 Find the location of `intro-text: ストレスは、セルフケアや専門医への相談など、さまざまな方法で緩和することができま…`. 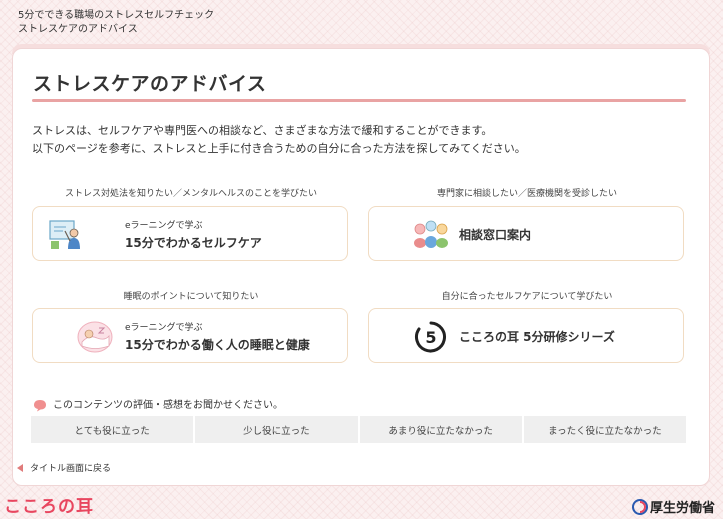

intro-text: ストレスは、セルフケアや専門医への相談など、さまざまな方法で緩和することができま… is located at coordinates (279, 140).